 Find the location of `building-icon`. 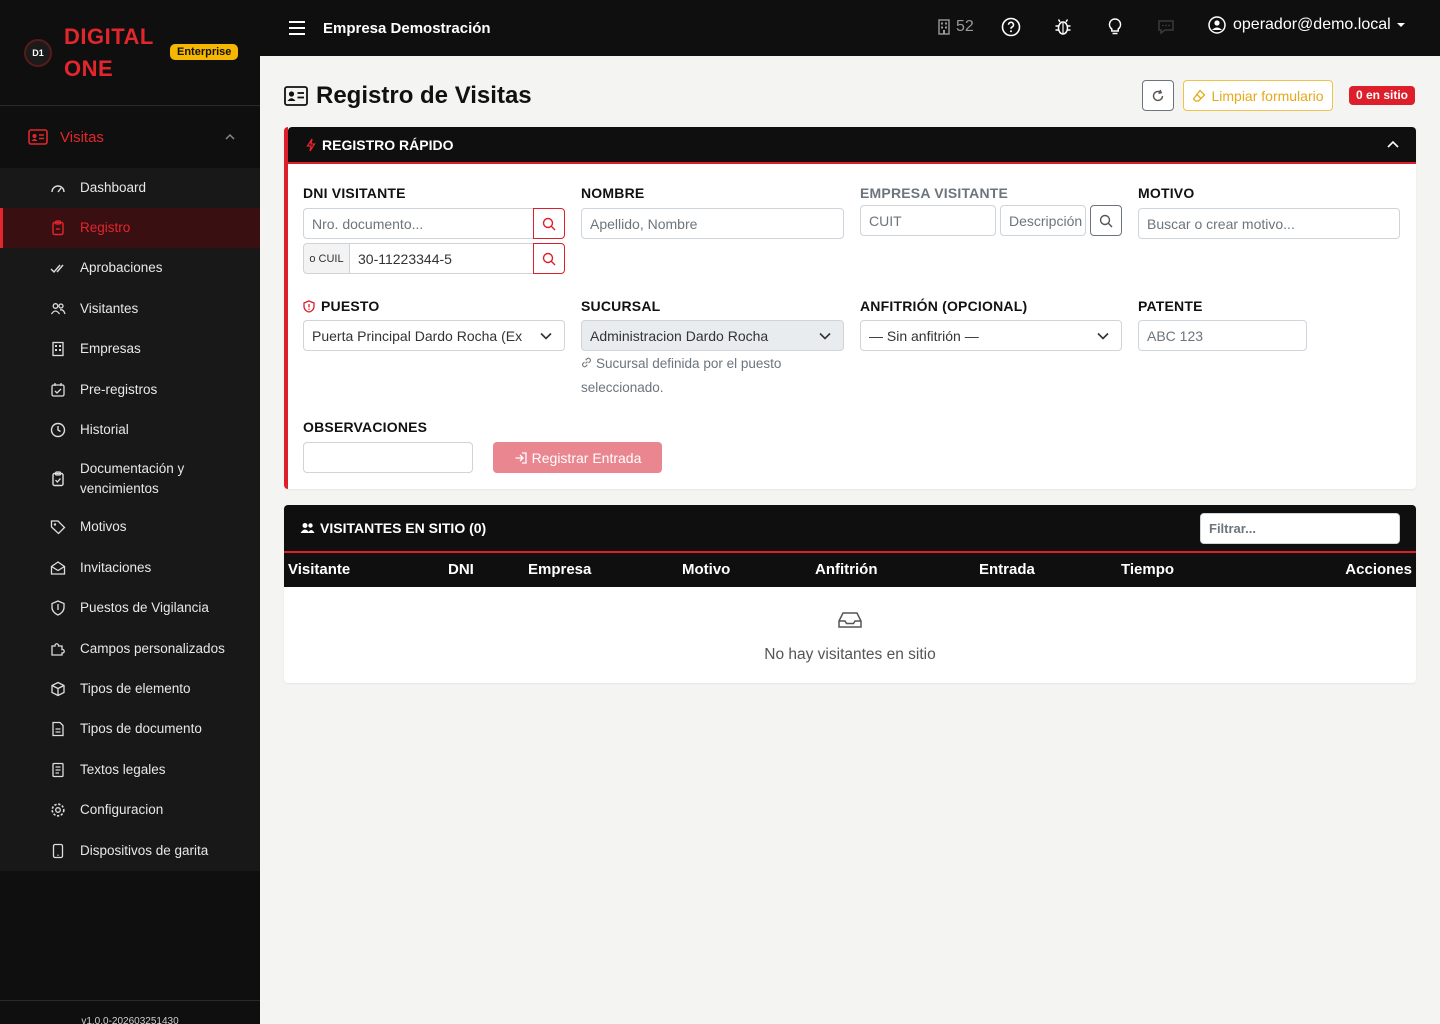

building-icon is located at coordinates (58, 349).